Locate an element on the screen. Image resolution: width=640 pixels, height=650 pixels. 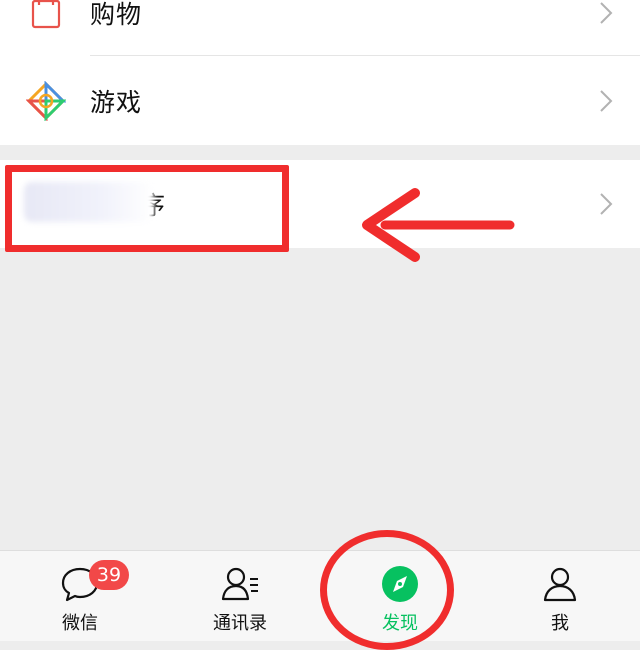
tab-contacts: 通讯录 is located at coordinates (240, 596).